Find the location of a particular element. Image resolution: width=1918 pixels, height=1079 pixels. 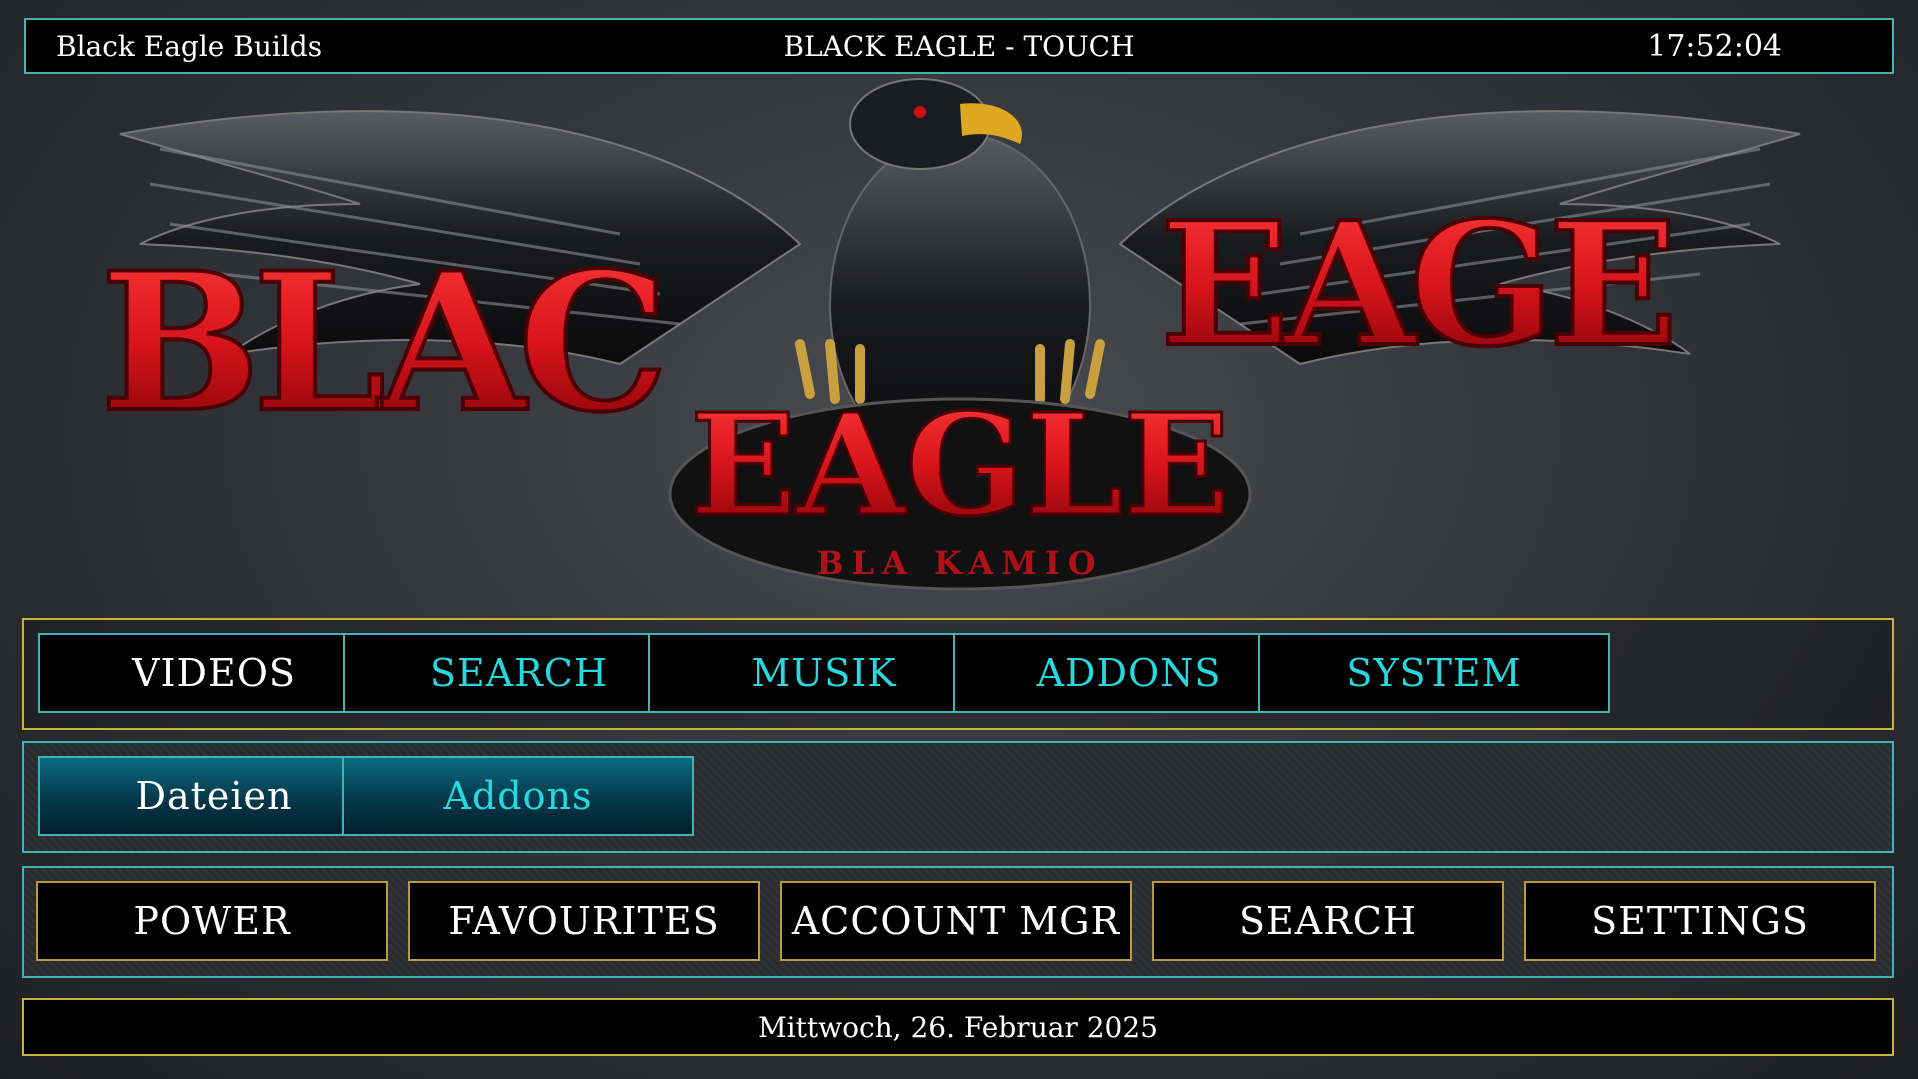

menu-videos-button: VIDEOS is located at coordinates (214, 673).